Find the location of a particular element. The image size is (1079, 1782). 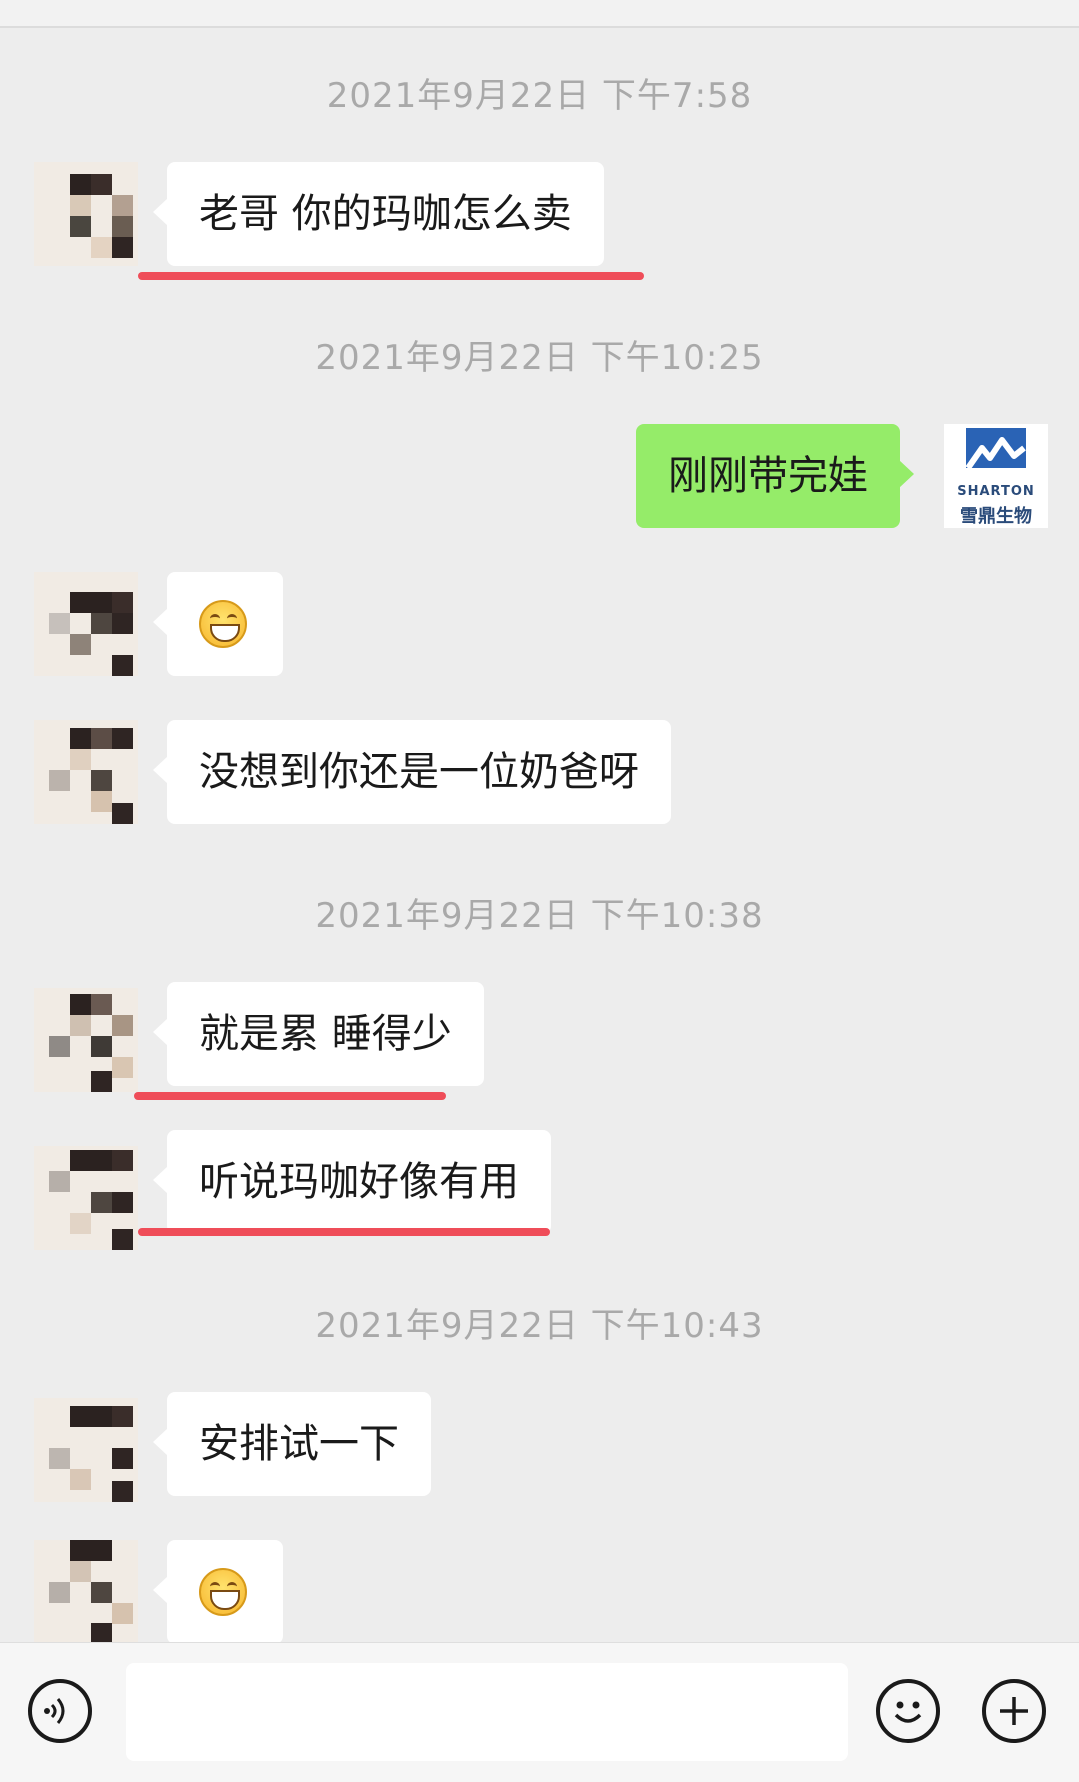

timestamp: 2021年9月22日 下午10:43 is located at coordinates (539, 1326).